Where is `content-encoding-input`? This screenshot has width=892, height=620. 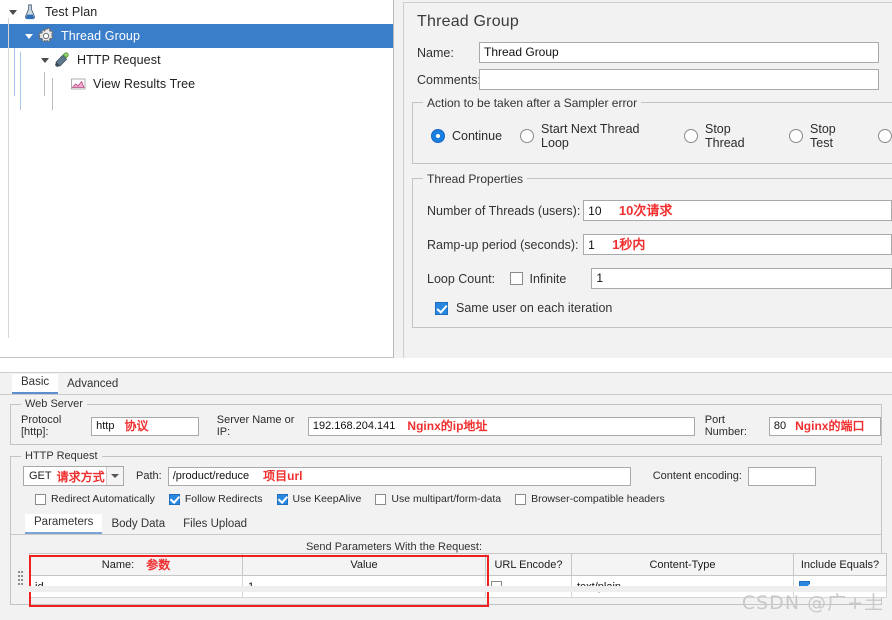
content-encoding-input is located at coordinates (781, 476).